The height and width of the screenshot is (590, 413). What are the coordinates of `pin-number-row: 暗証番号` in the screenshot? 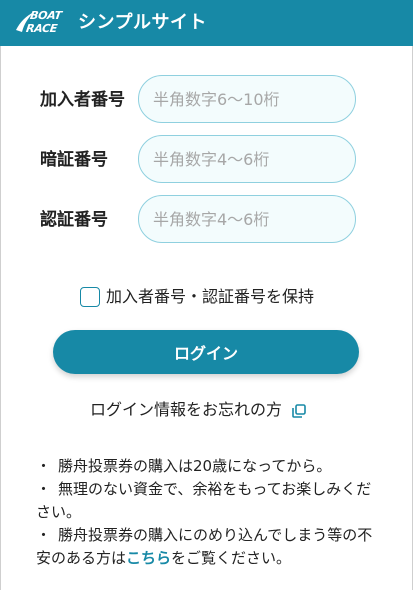 It's located at (206, 160).